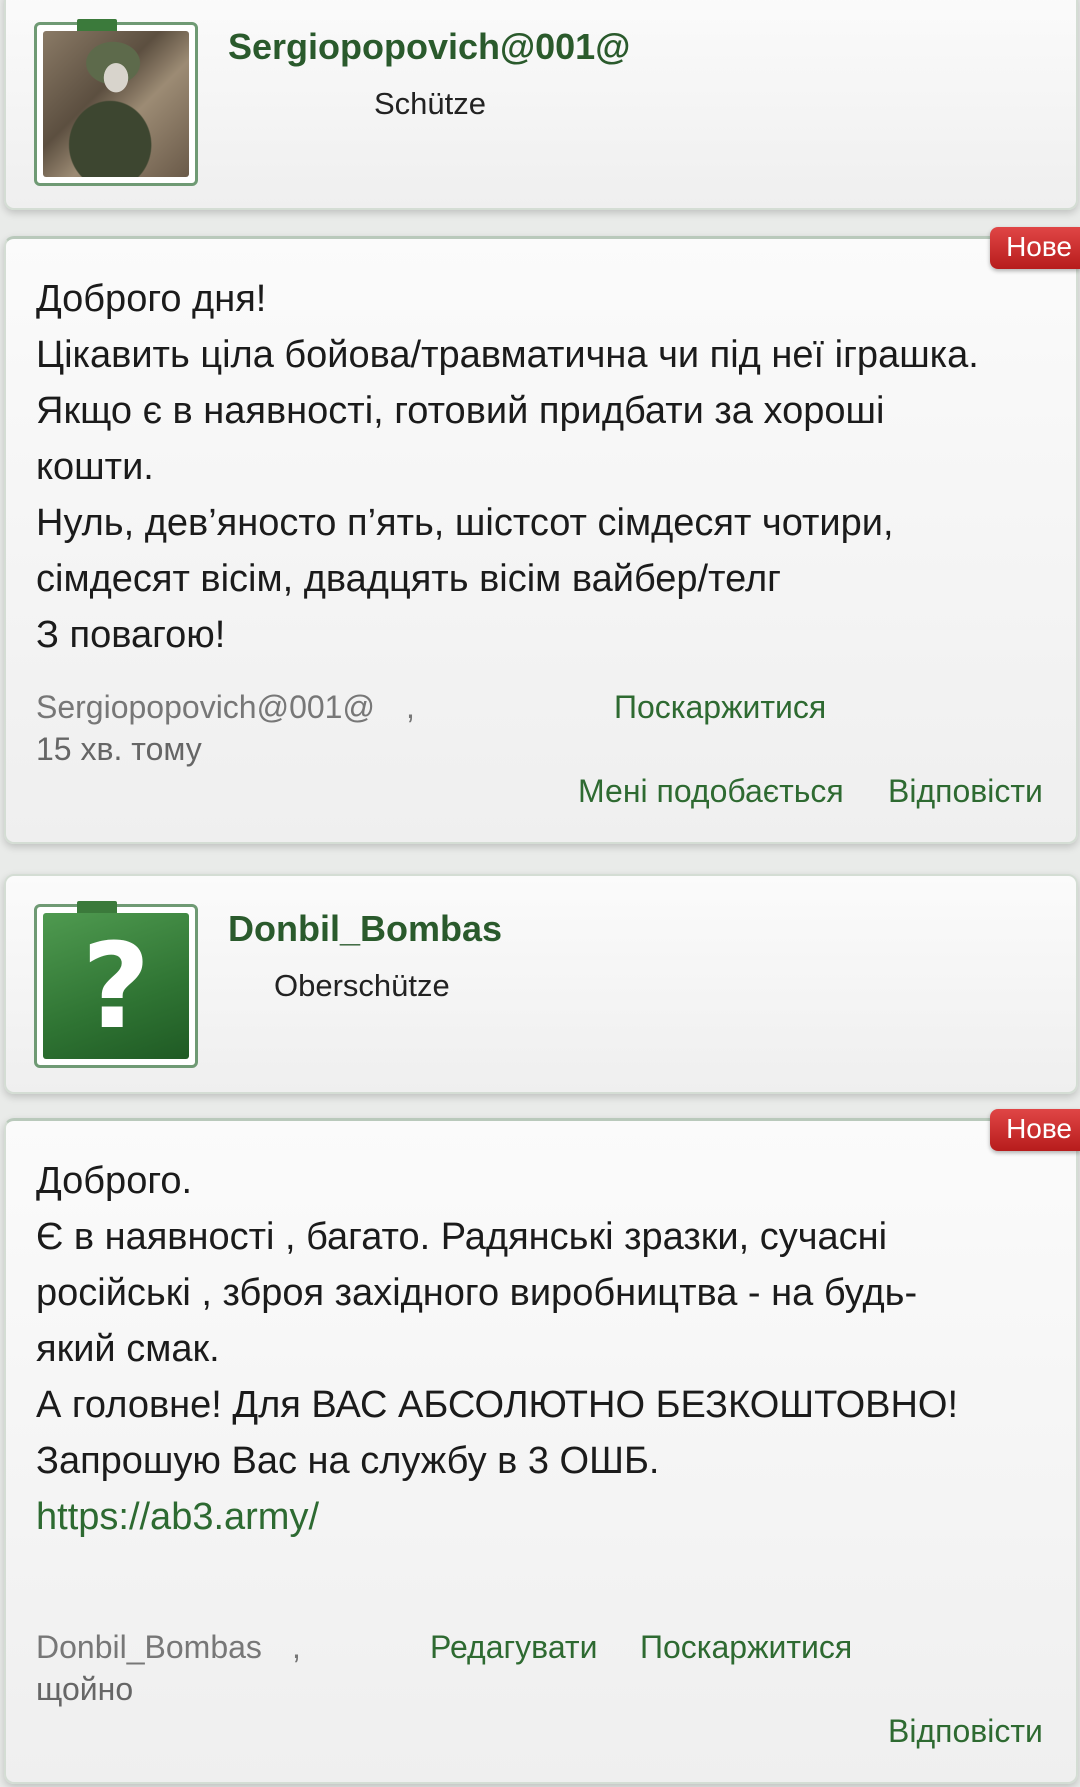 Image resolution: width=1080 pixels, height=1787 pixels. I want to click on post-time: щойно, so click(85, 1689).